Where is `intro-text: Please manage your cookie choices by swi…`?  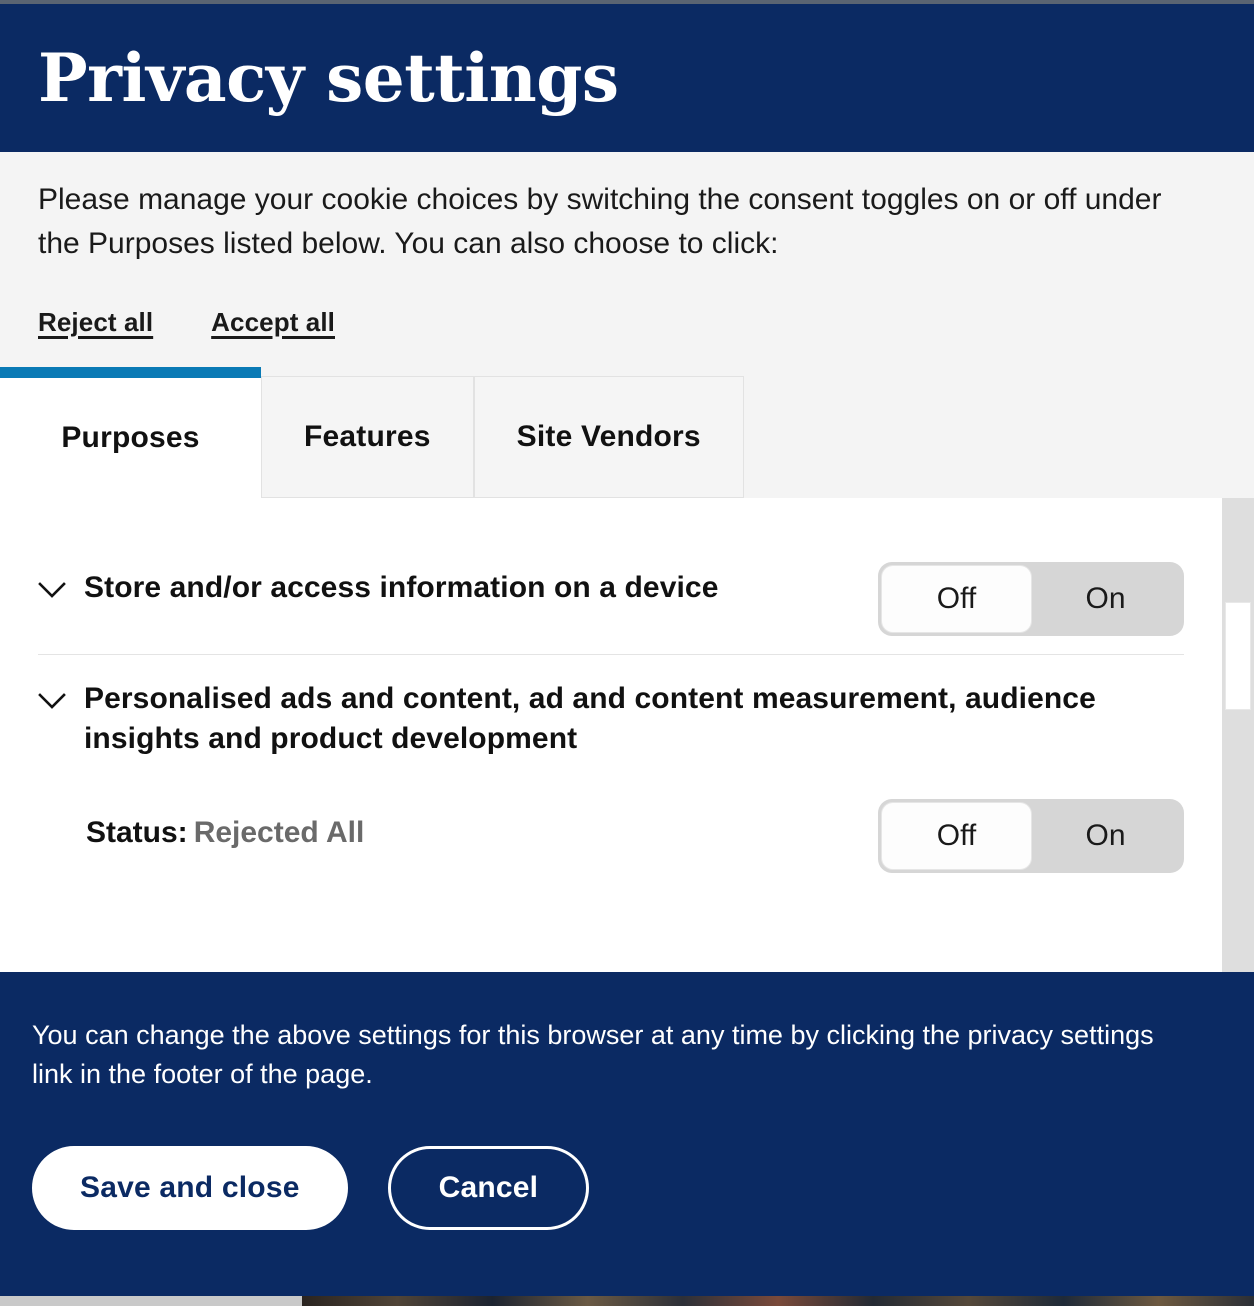 intro-text: Please manage your cookie choices by swi… is located at coordinates (600, 222).